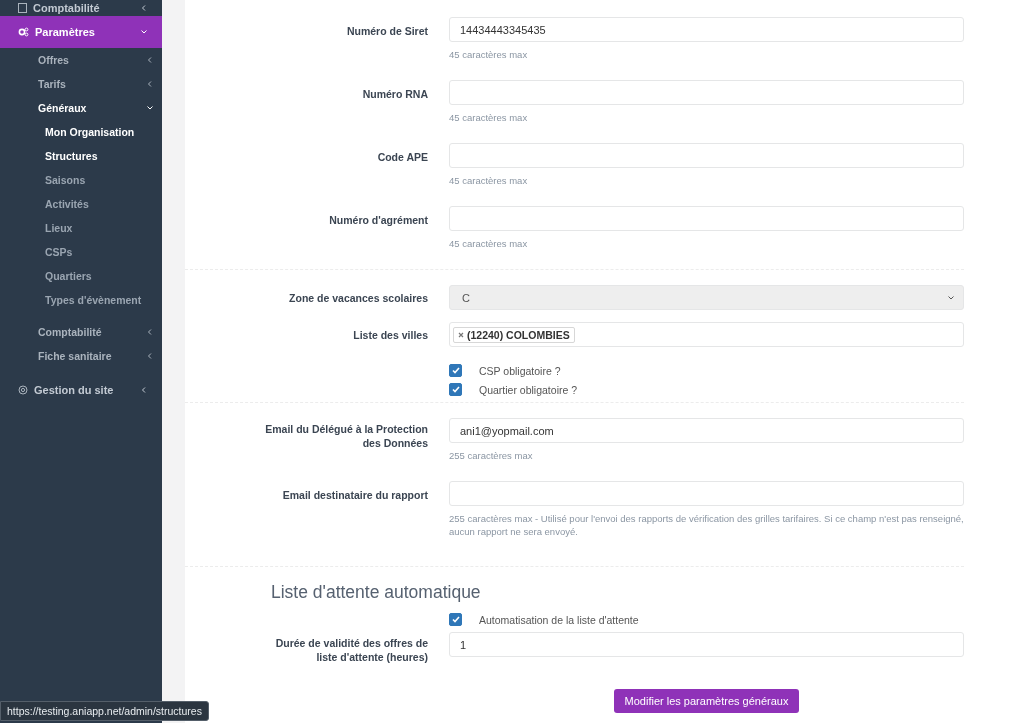 This screenshot has width=1024, height=723. What do you see at coordinates (358, 298) in the screenshot?
I see `field-label: Zone de vacances scolaires` at bounding box center [358, 298].